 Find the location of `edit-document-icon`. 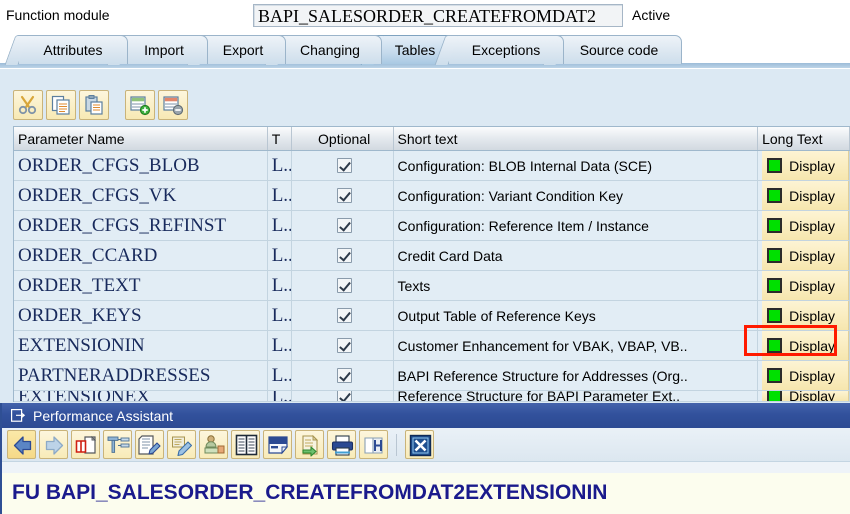

edit-document-icon is located at coordinates (149, 444).